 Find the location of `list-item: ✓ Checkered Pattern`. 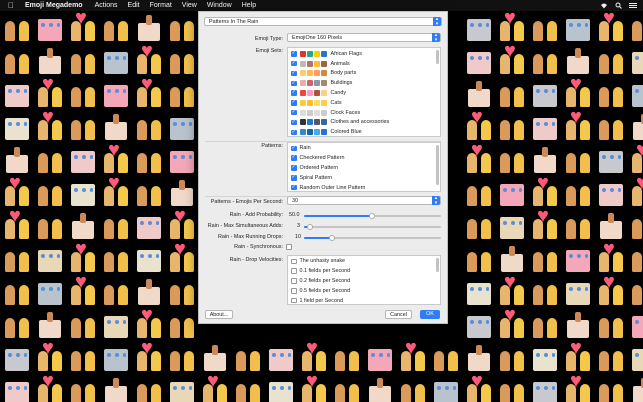

list-item: ✓ Checkered Pattern is located at coordinates (364, 158).